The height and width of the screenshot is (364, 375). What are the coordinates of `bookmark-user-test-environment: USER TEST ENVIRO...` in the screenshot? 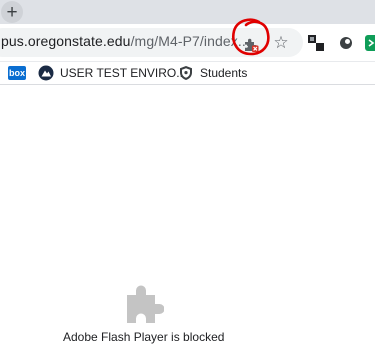 It's located at (112, 73).